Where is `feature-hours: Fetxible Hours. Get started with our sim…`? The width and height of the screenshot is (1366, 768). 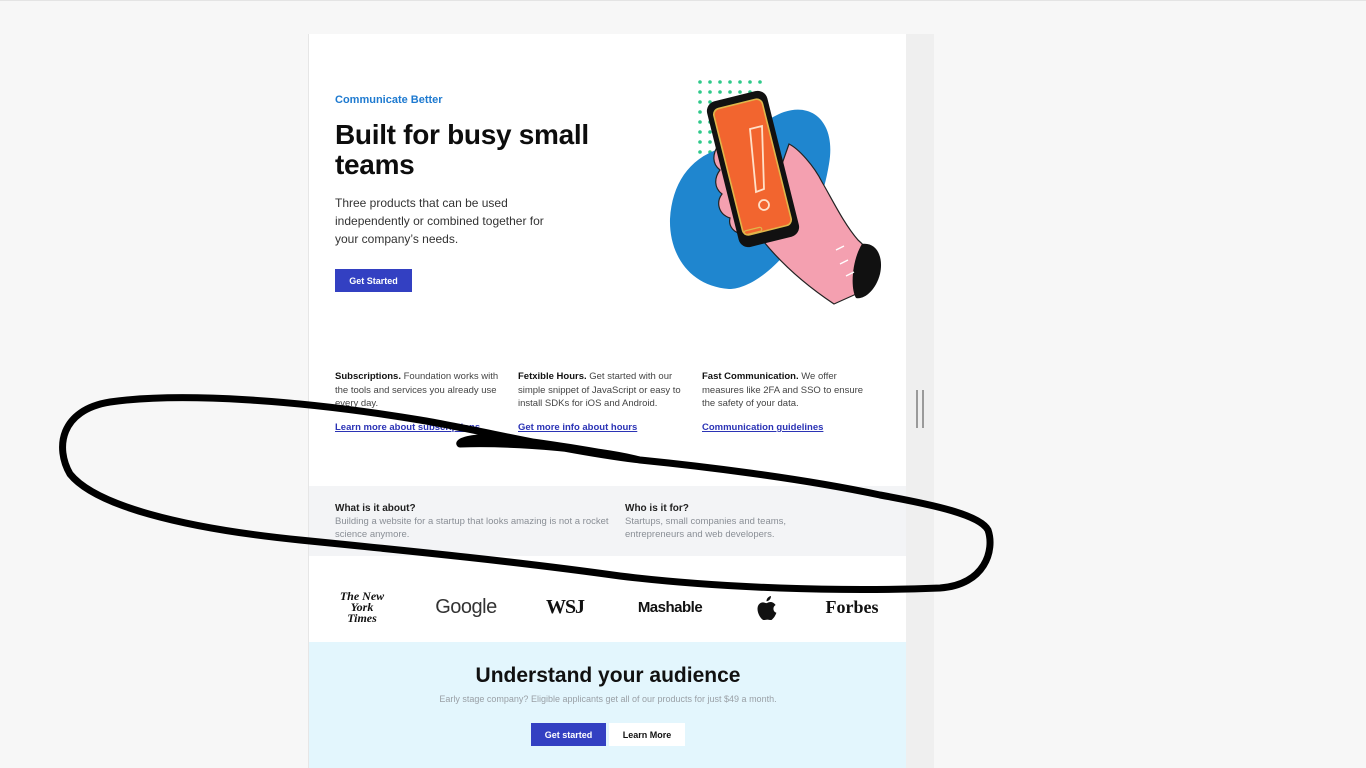
feature-hours: Fetxible Hours. Get started with our sim… is located at coordinates (603, 390).